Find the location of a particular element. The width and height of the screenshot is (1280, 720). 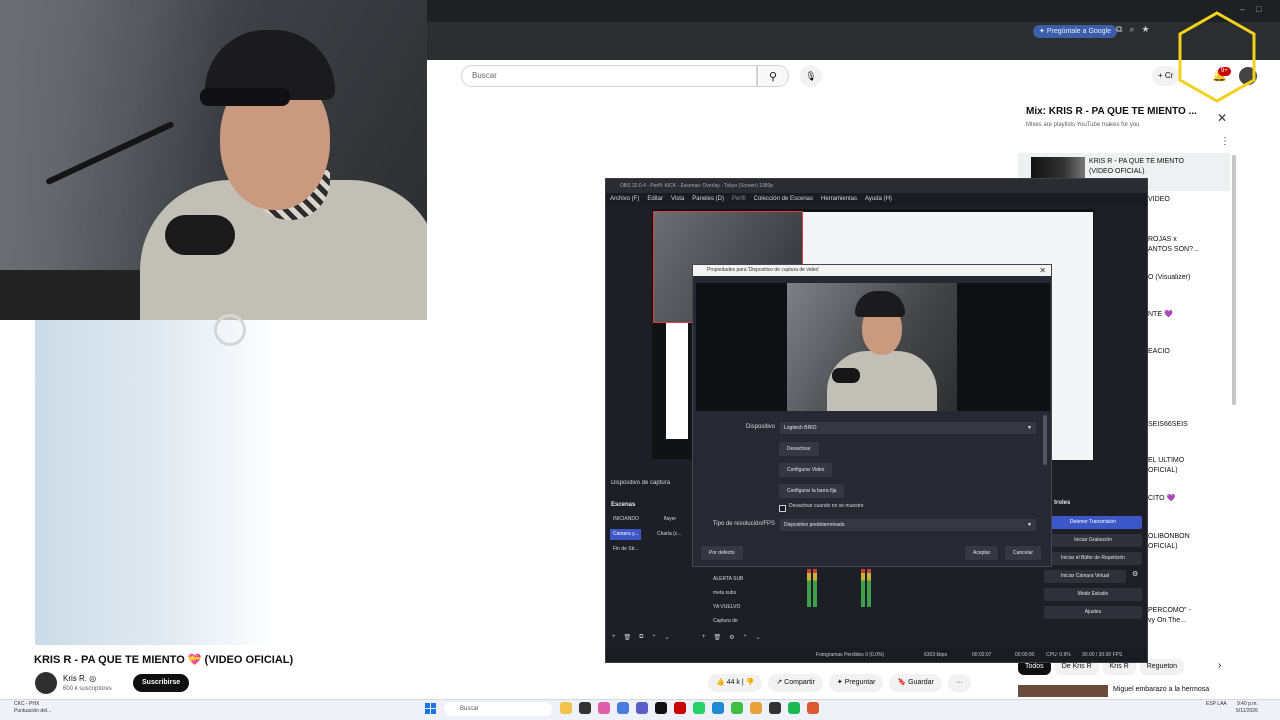

chevron-right-icon: › is located at coordinates (1219, 665).